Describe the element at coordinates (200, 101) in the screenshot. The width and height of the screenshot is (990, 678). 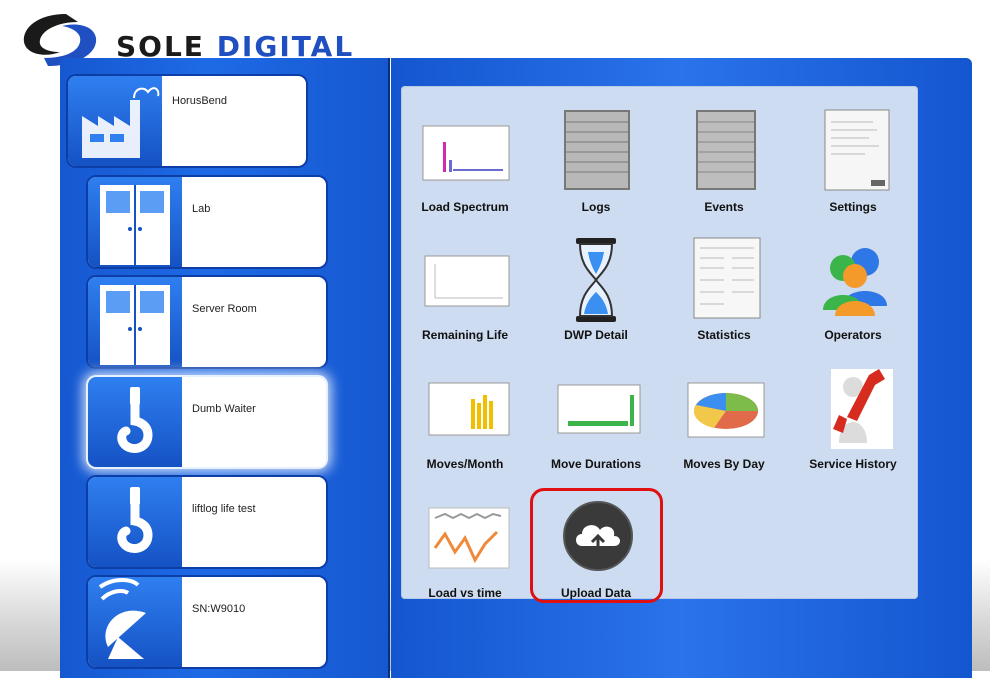
I see `site-label: HorusBend` at that location.